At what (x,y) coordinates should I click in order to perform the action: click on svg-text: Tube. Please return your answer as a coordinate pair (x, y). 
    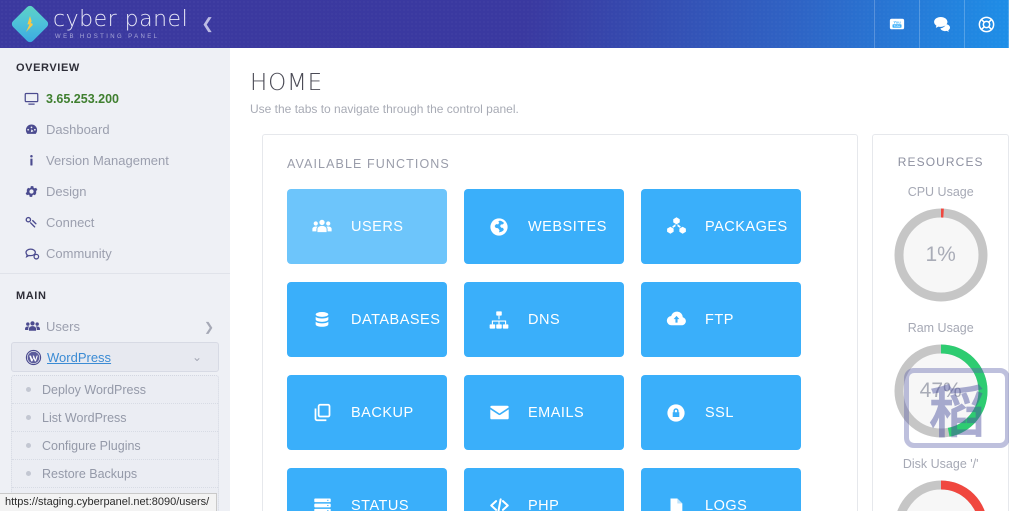
    Looking at the image, I should click on (897, 26).